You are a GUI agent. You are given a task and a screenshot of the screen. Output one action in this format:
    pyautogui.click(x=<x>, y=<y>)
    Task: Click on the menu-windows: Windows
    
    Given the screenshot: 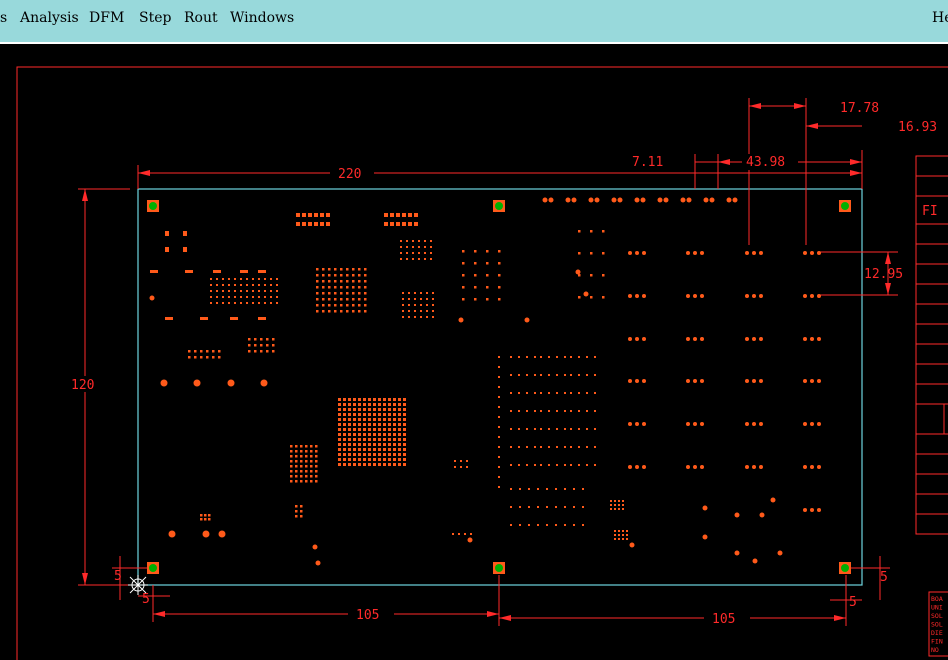 What is the action you would take?
    pyautogui.click(x=262, y=18)
    